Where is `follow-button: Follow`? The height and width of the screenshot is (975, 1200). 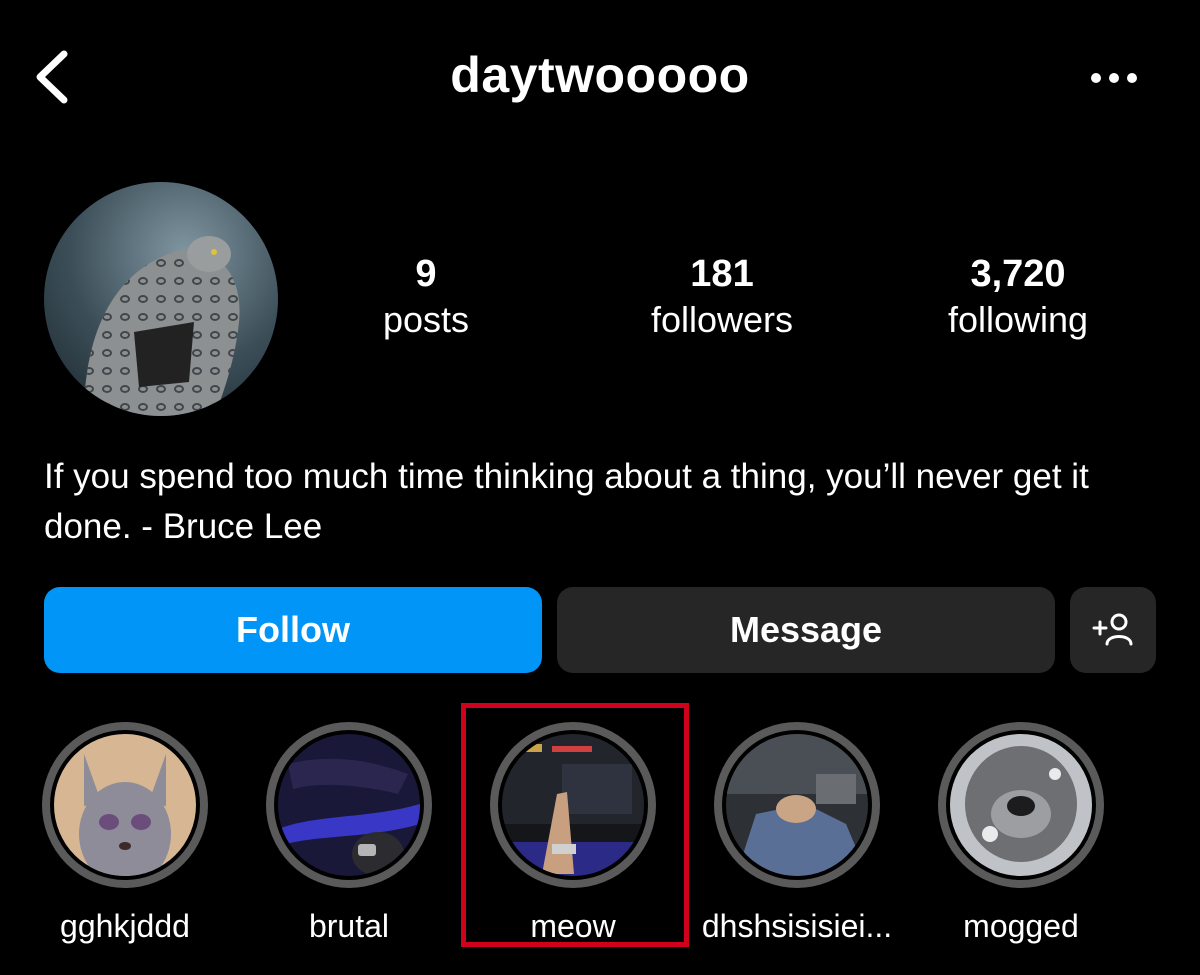
follow-button: Follow is located at coordinates (293, 630).